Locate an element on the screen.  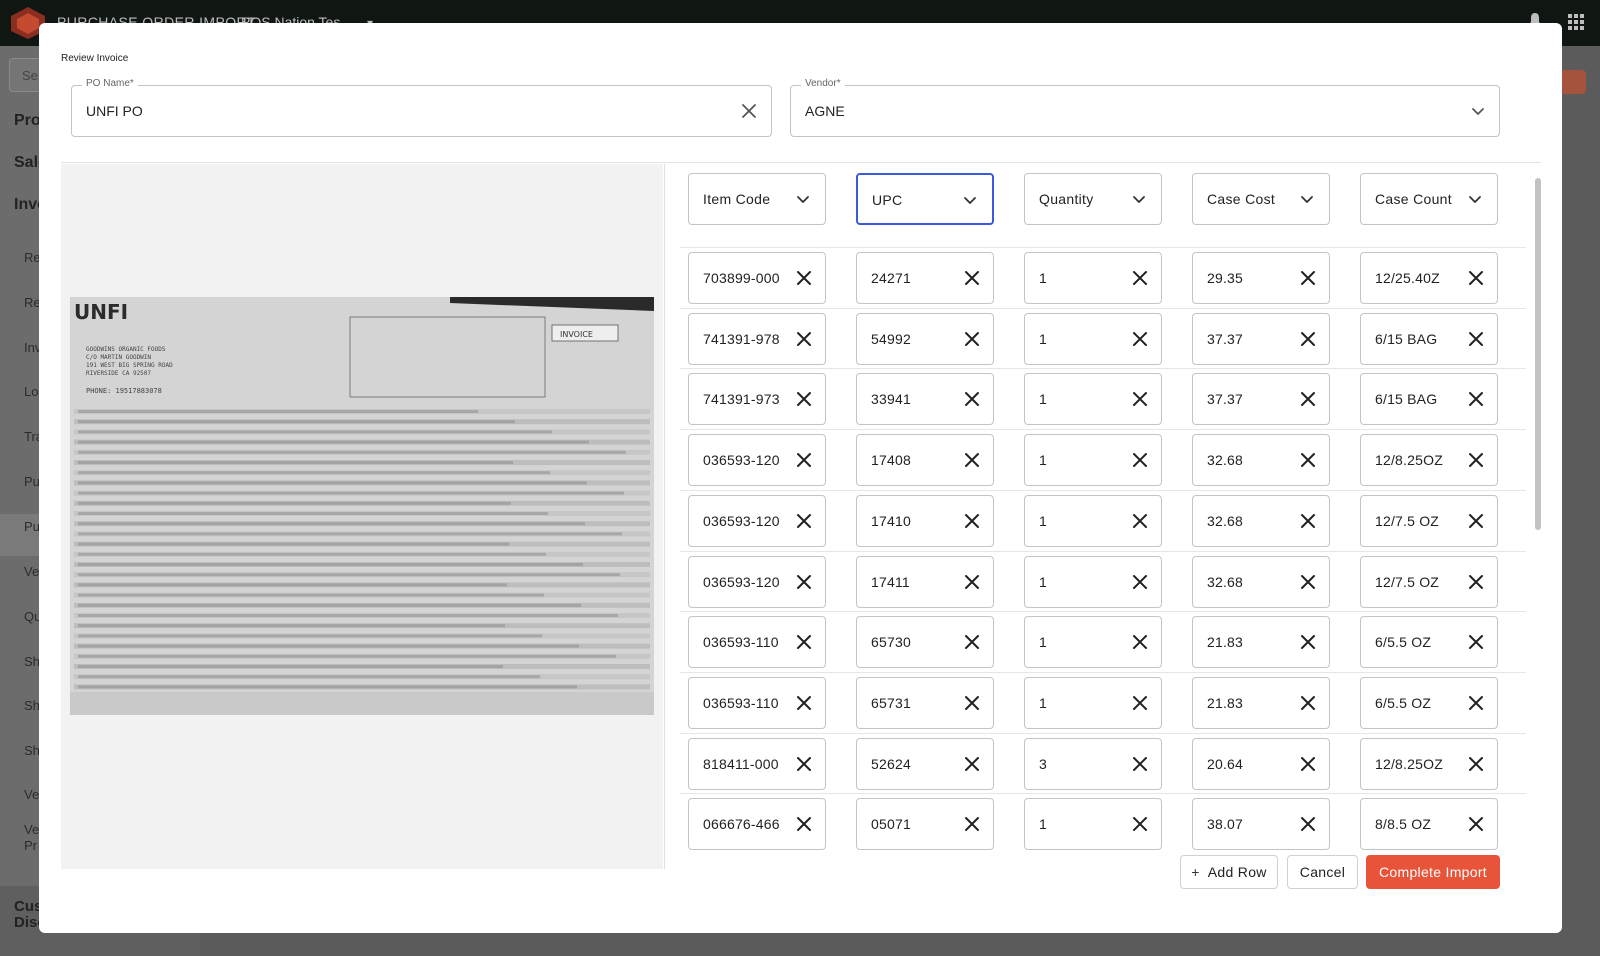
cancel-button: Cancel is located at coordinates (1322, 872).